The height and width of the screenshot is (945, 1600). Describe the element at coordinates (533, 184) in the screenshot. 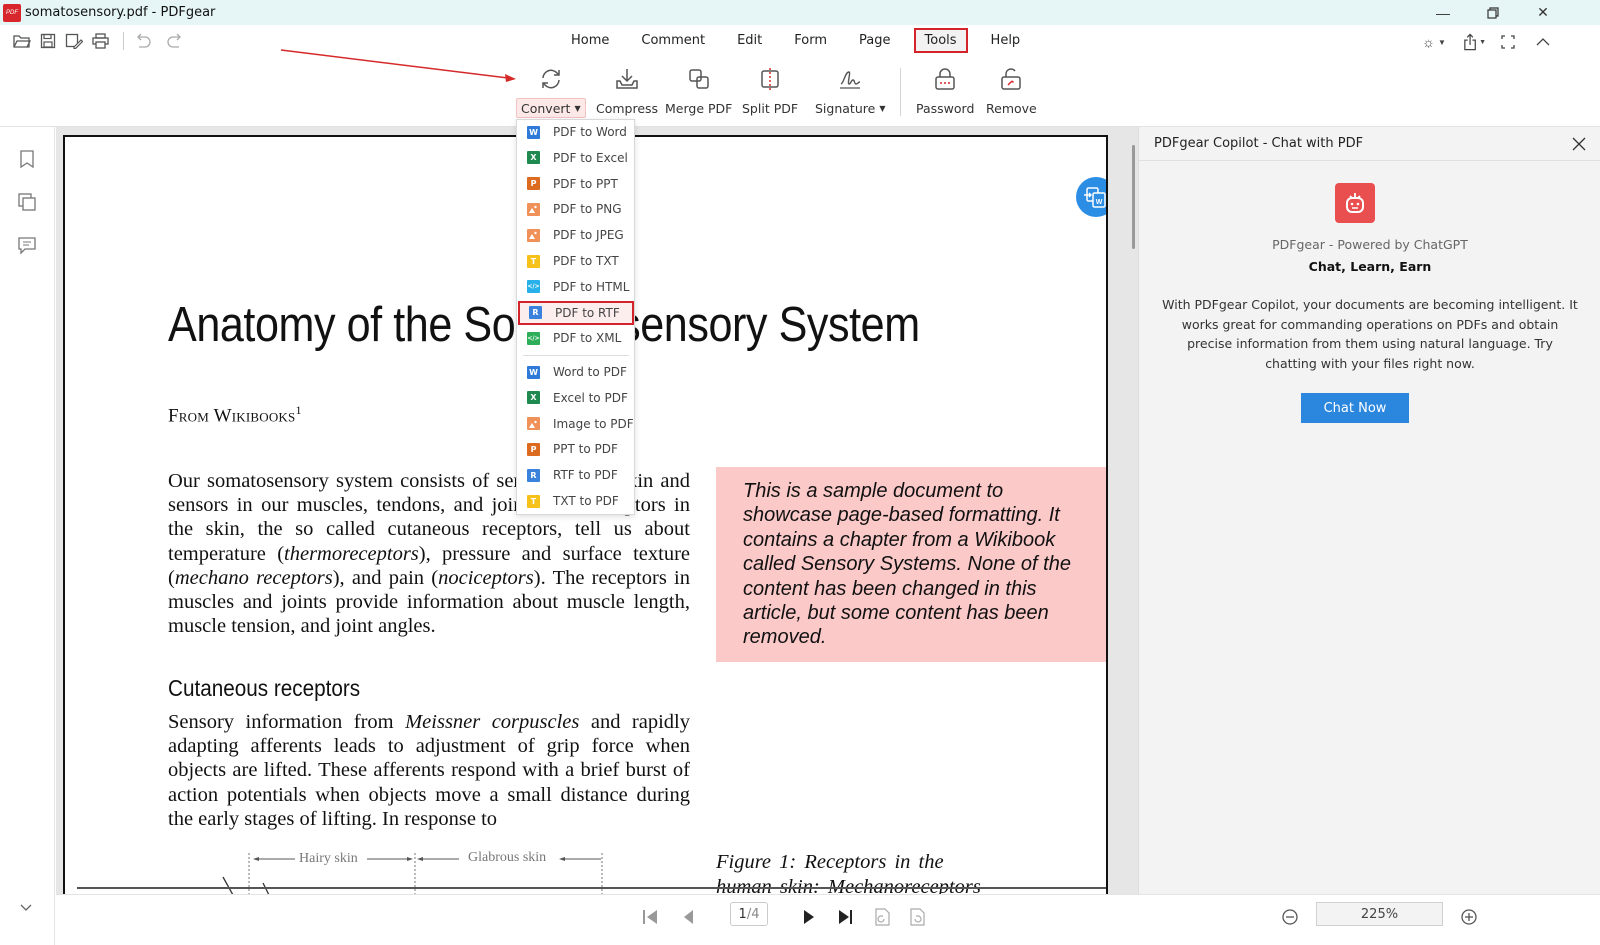

I see `pdf-to-ppt-icon: P` at that location.